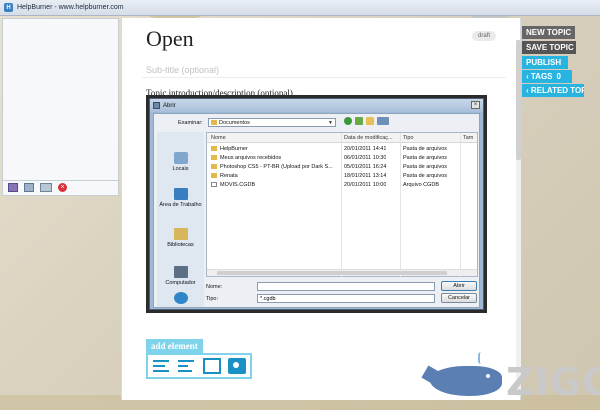 This screenshot has height=410, width=600. I want to click on place-network, so click(180, 299).